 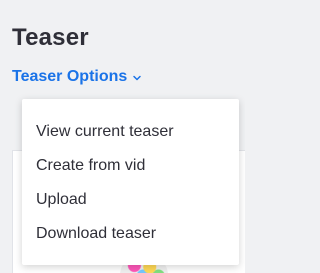 I want to click on menu-item-create-from-vid: Create from vid, so click(x=130, y=166).